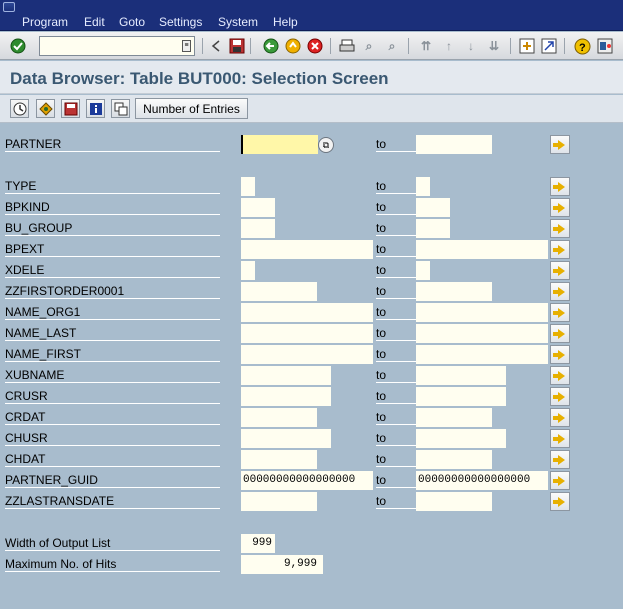 The image size is (623, 609). What do you see at coordinates (605, 46) in the screenshot?
I see `layout-icon` at bounding box center [605, 46].